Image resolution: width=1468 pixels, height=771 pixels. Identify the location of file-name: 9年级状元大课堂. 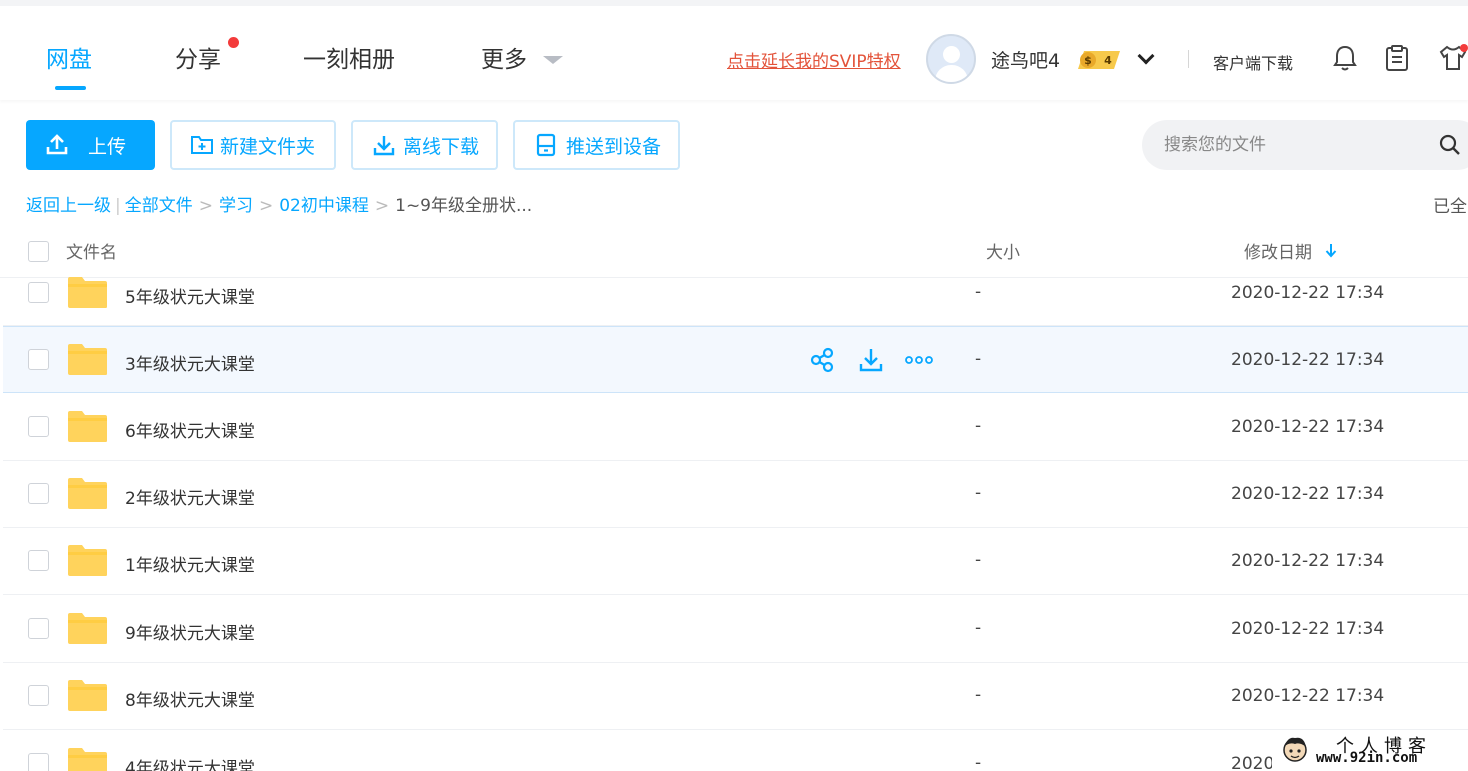
(190, 631).